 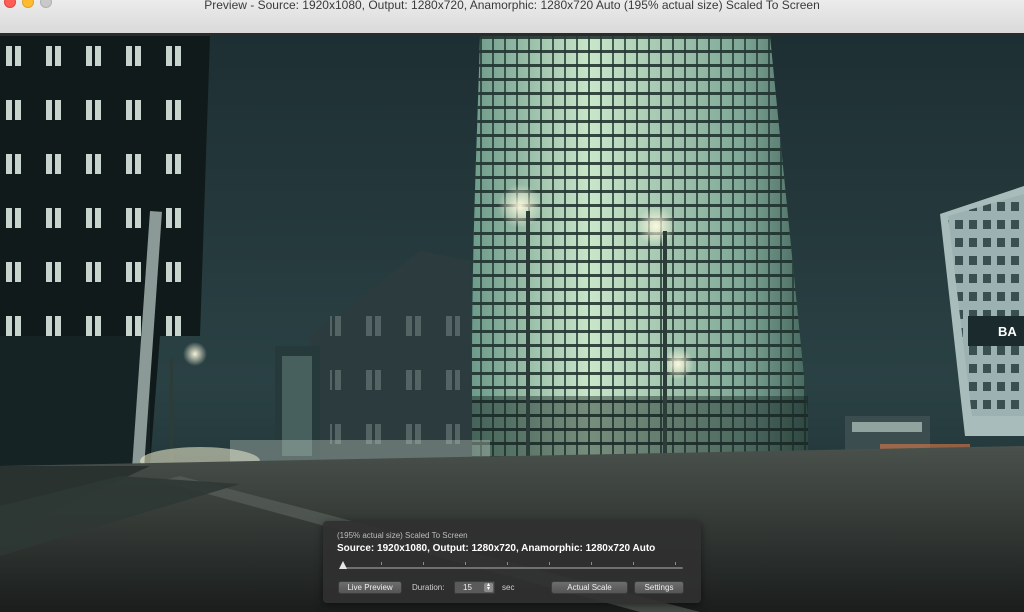 What do you see at coordinates (512, 568) in the screenshot?
I see `preview-scrubber-track` at bounding box center [512, 568].